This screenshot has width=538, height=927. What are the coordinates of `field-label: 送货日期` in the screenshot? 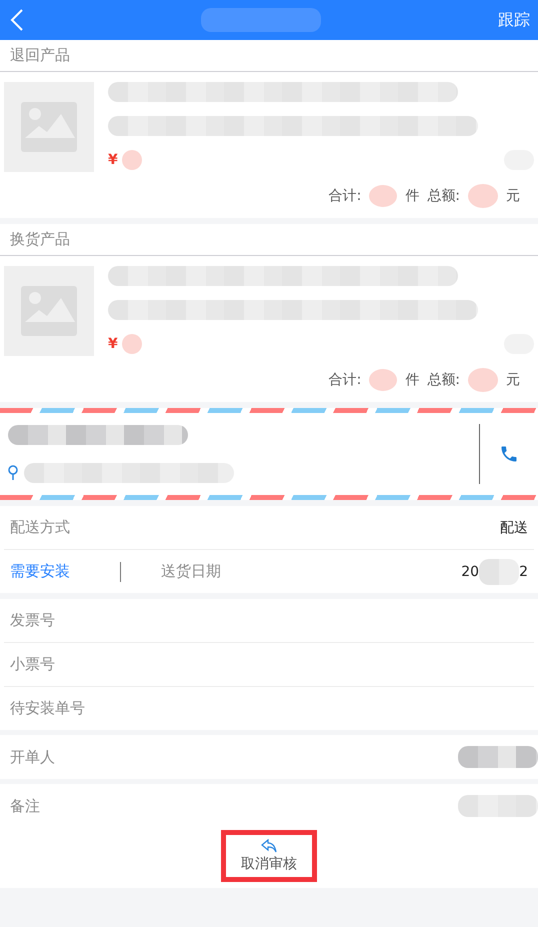 It's located at (191, 571).